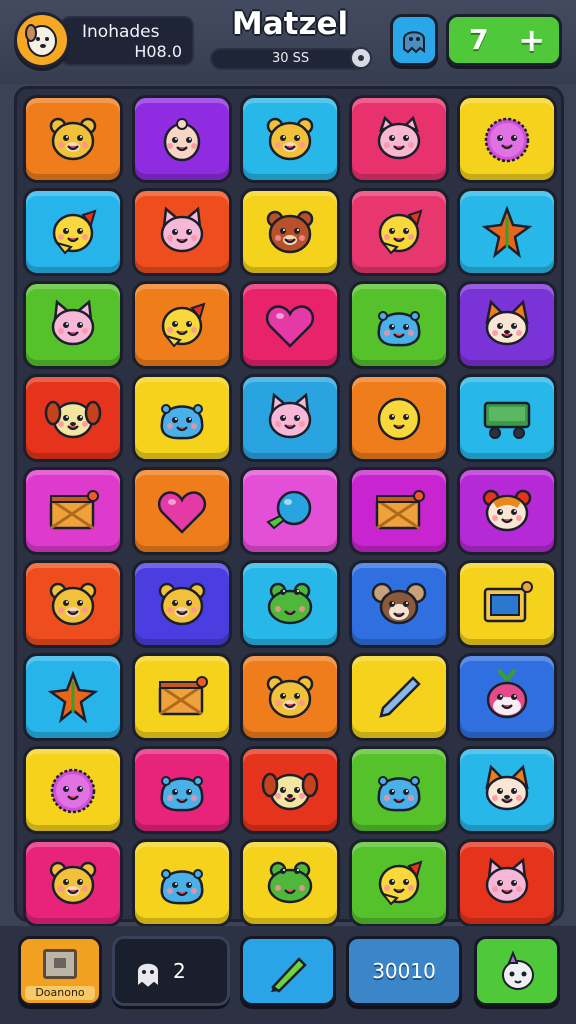 The image size is (576, 1024). I want to click on box-icon, so click(60, 964).